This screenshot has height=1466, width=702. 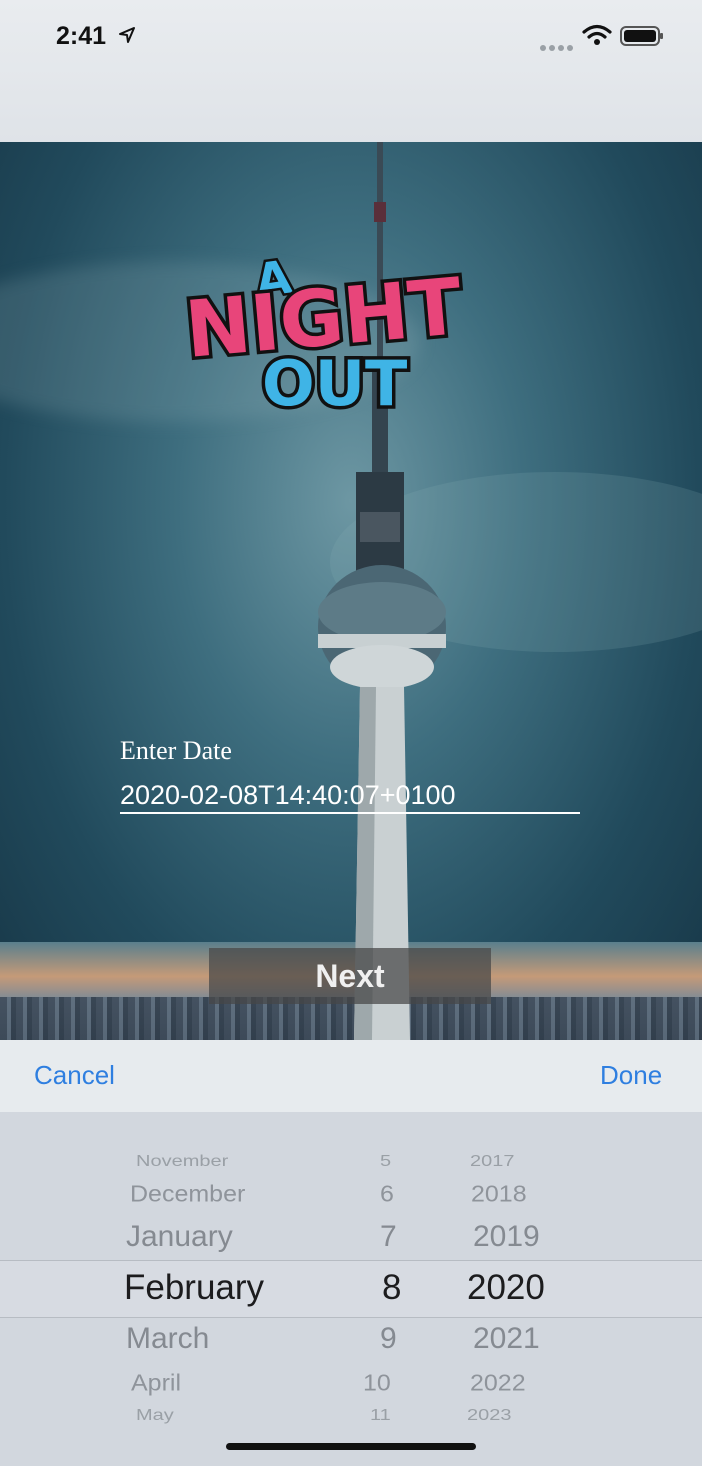 I want to click on year-option: 2023, so click(x=489, y=1416).